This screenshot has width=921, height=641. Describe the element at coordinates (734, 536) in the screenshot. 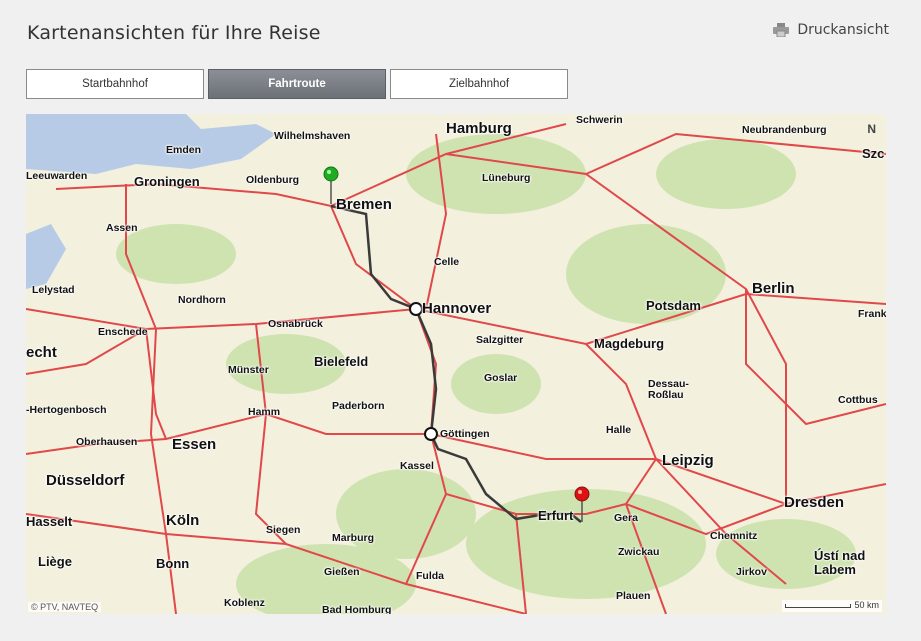

I see `city-label: Chemnitz` at that location.